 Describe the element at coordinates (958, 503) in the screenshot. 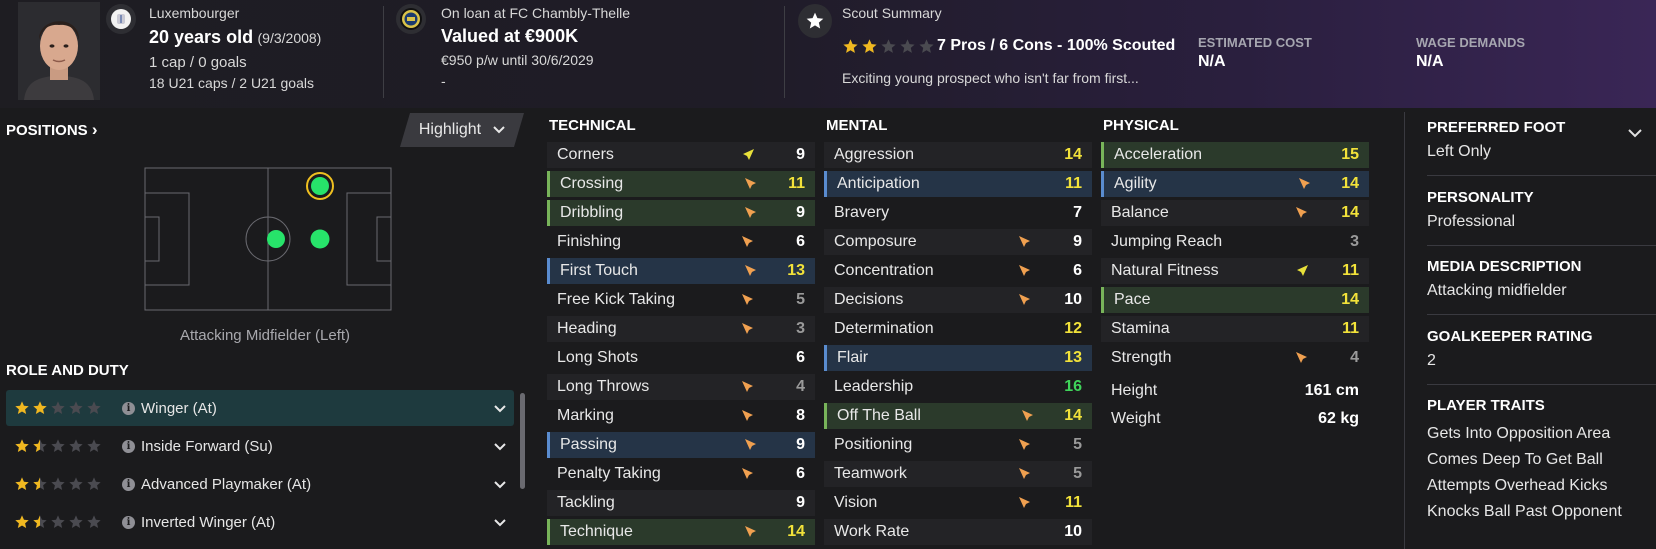

I see `attribute-row: Vision 11` at that location.